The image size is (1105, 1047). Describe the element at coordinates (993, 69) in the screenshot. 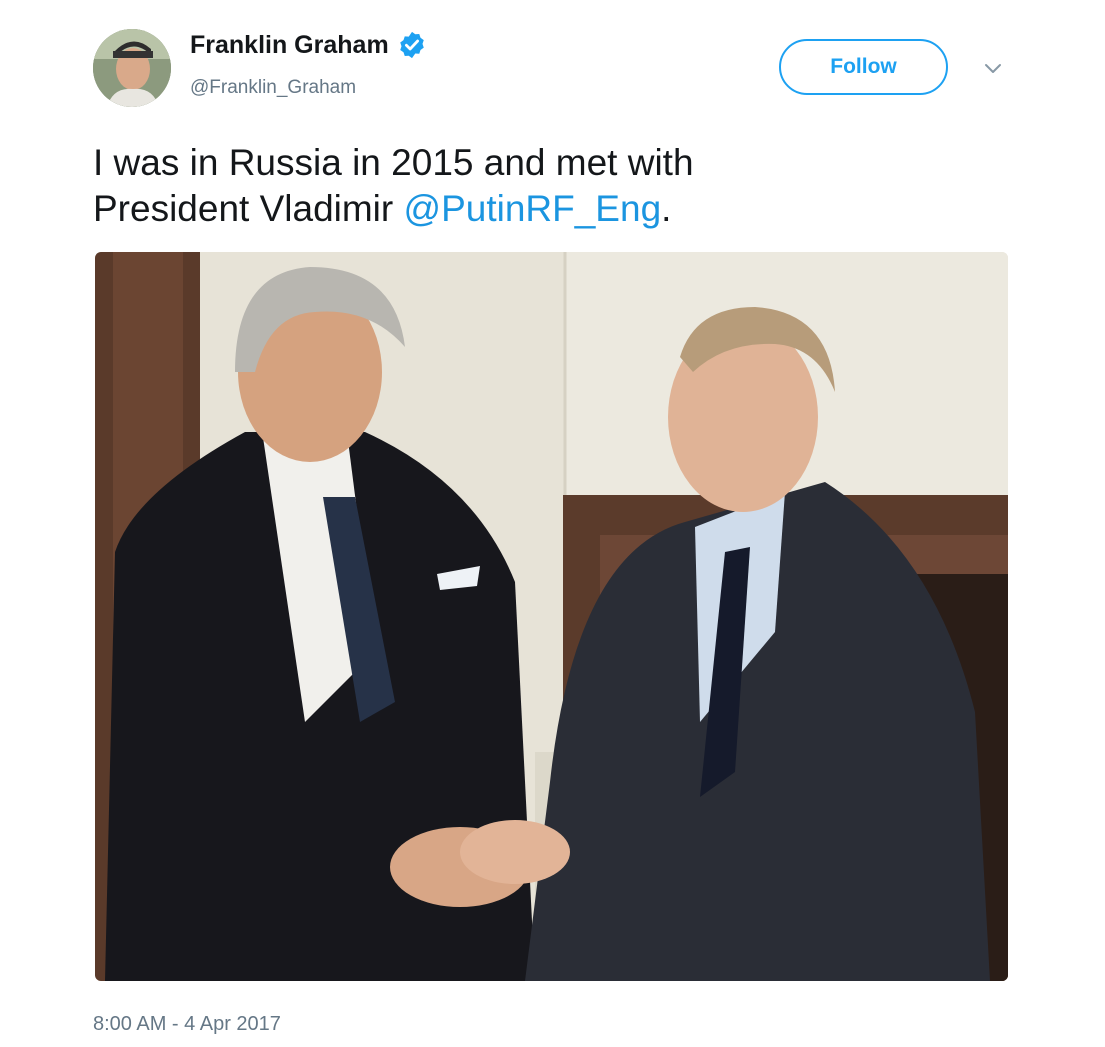

I see `chevron-down-icon` at that location.